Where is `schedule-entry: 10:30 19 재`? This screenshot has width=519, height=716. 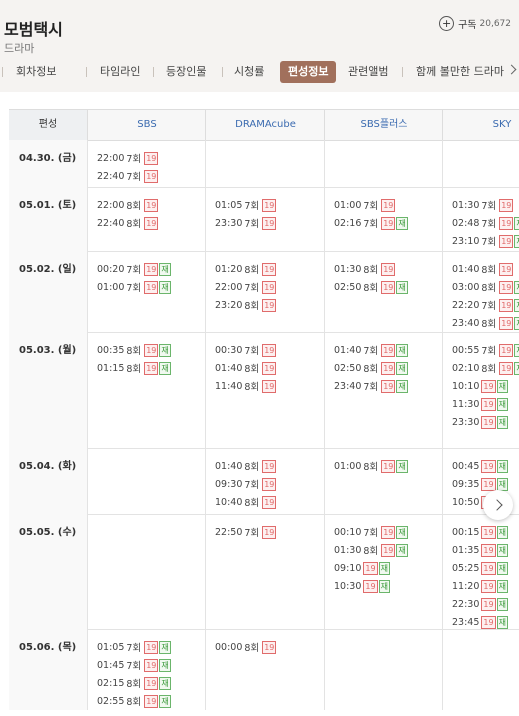
schedule-entry: 10:30 19 재 is located at coordinates (388, 586).